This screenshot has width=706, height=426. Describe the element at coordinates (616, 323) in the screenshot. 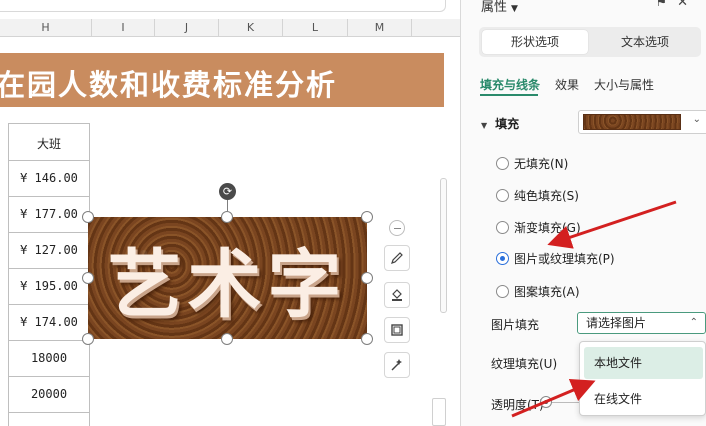

I see `picture-fill-value: 请选择图片` at that location.